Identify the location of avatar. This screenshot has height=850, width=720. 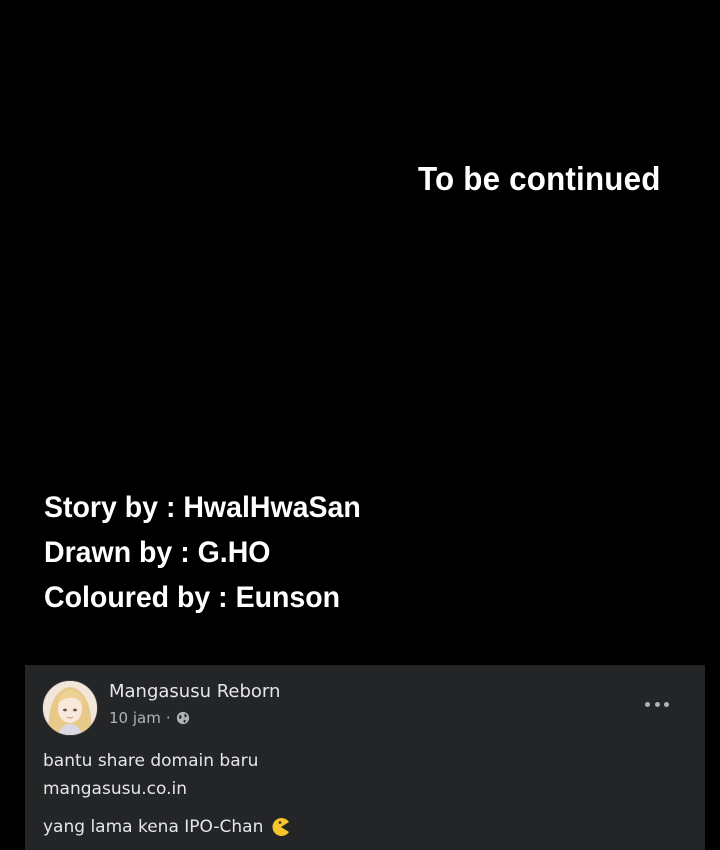
(70, 708).